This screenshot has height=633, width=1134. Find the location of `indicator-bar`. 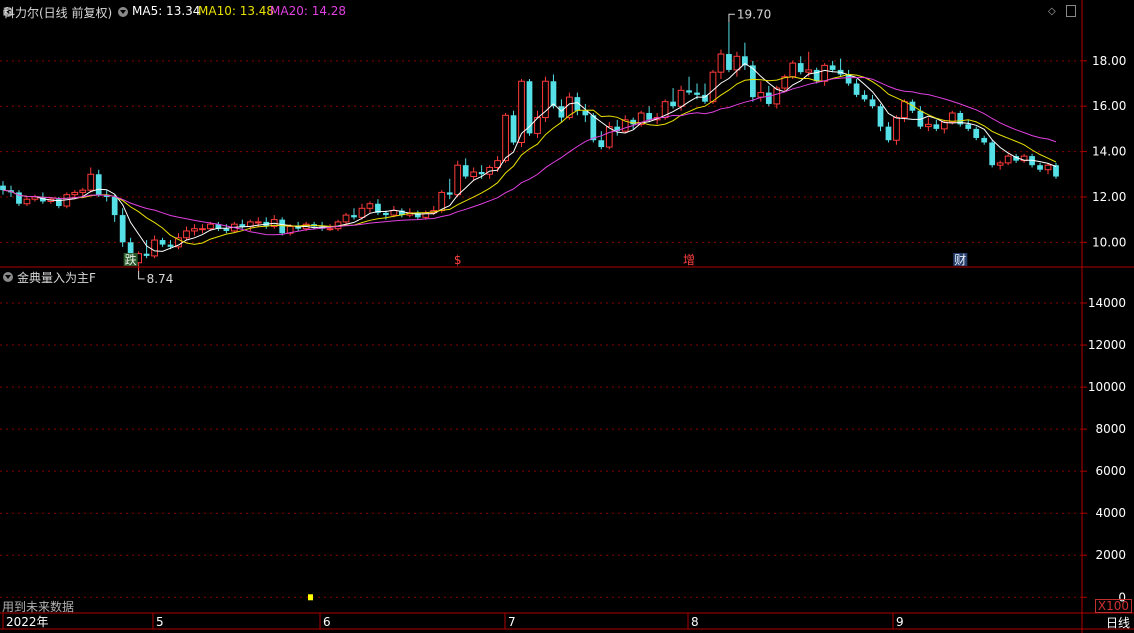

indicator-bar is located at coordinates (310, 597).